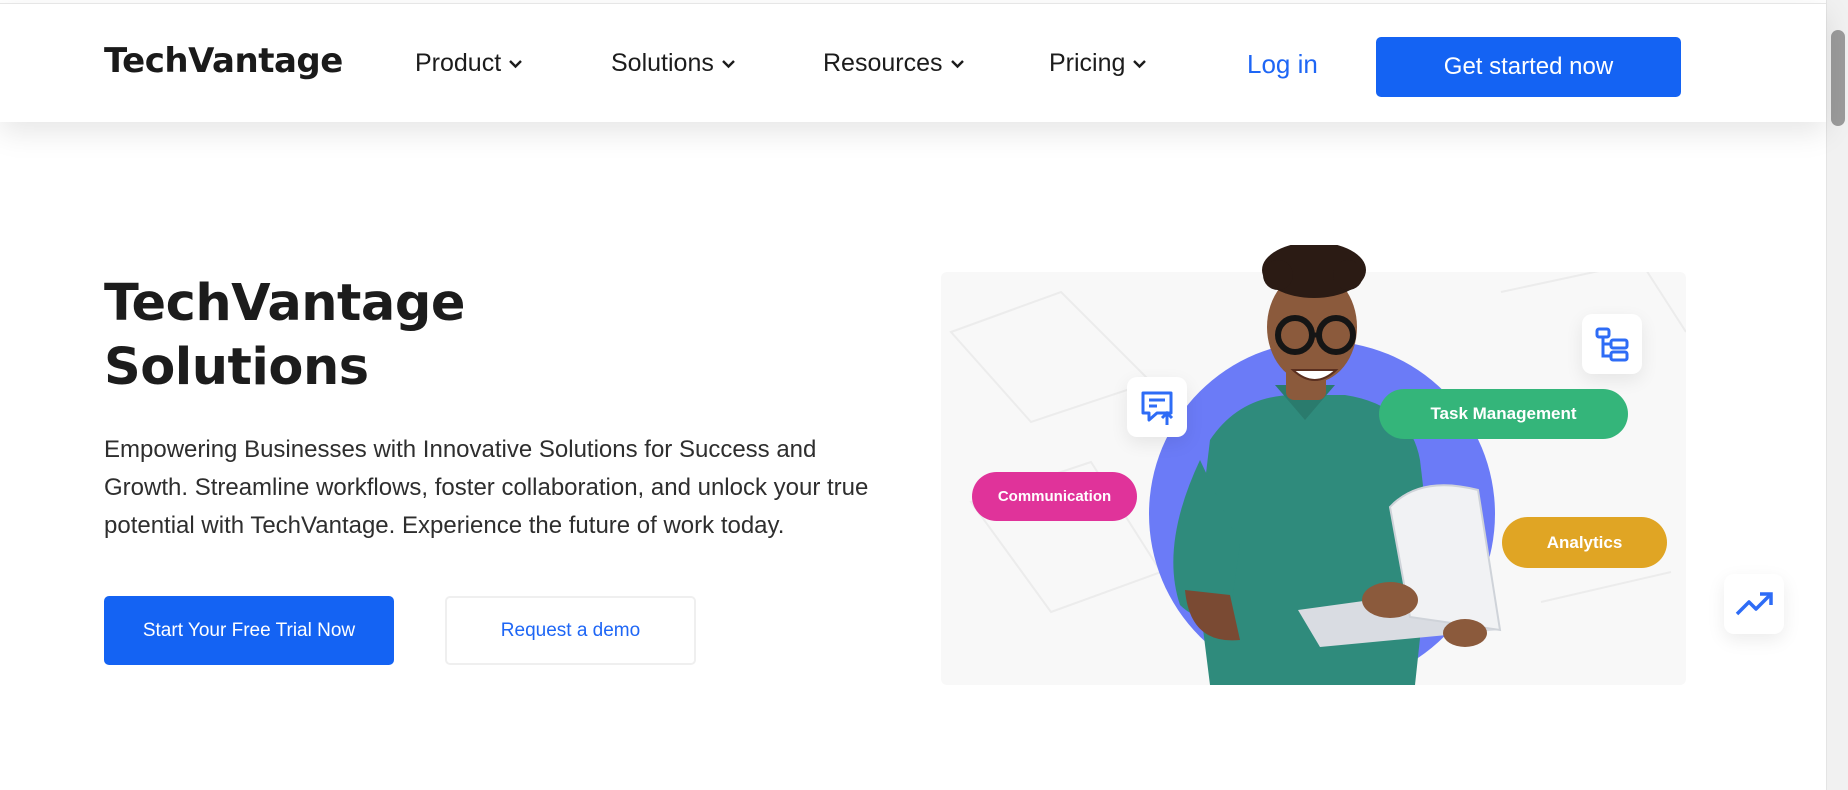  I want to click on trending-up-icon, so click(1754, 604).